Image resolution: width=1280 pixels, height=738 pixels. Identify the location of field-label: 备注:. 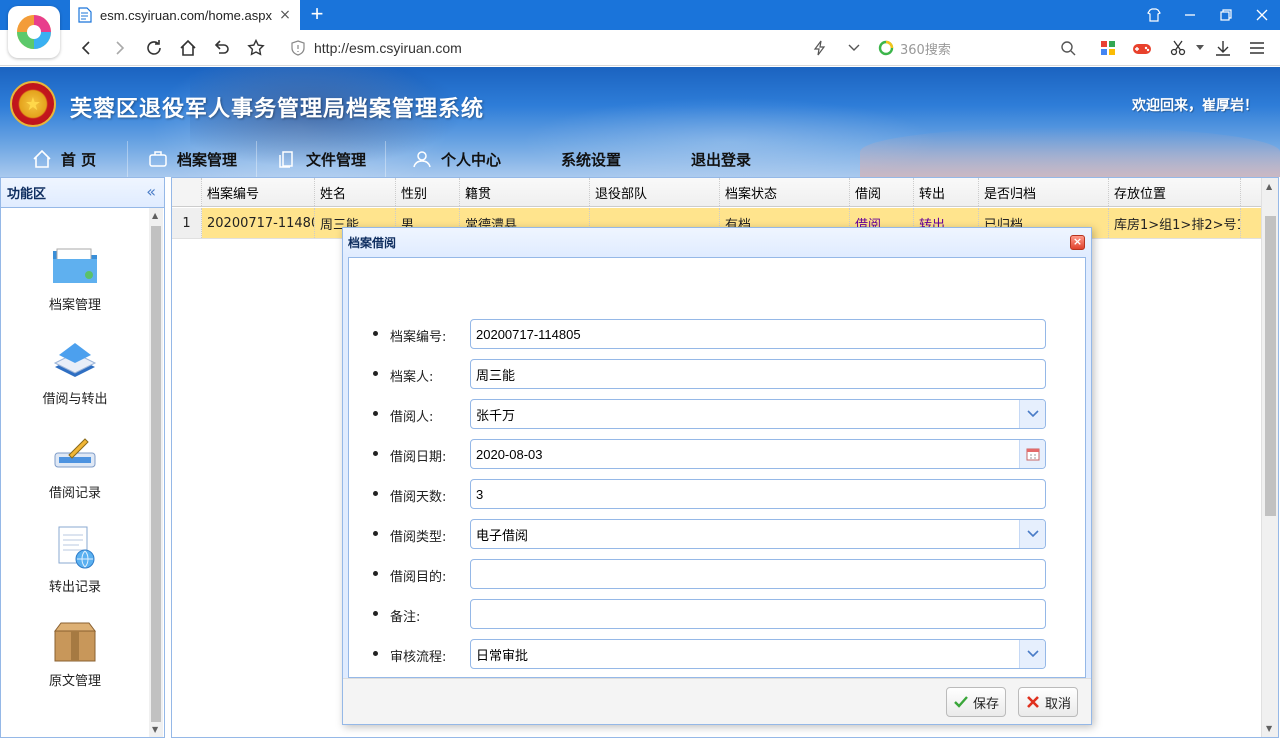
(405, 617).